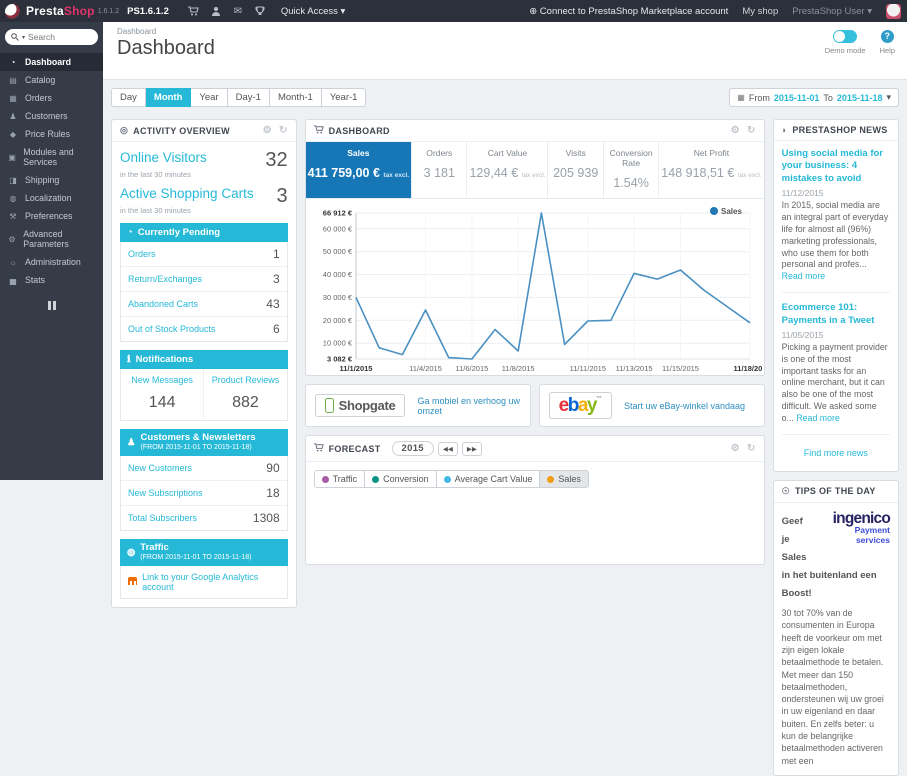 Image resolution: width=907 pixels, height=776 pixels. Describe the element at coordinates (238, 11) in the screenshot. I see `mail-icon: ✉` at that location.